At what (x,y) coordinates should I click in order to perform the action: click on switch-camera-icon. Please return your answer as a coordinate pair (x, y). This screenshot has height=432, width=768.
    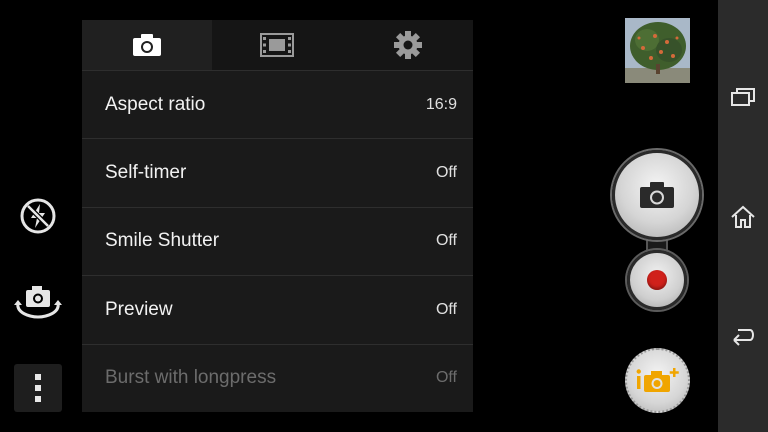
    Looking at the image, I should click on (38, 302).